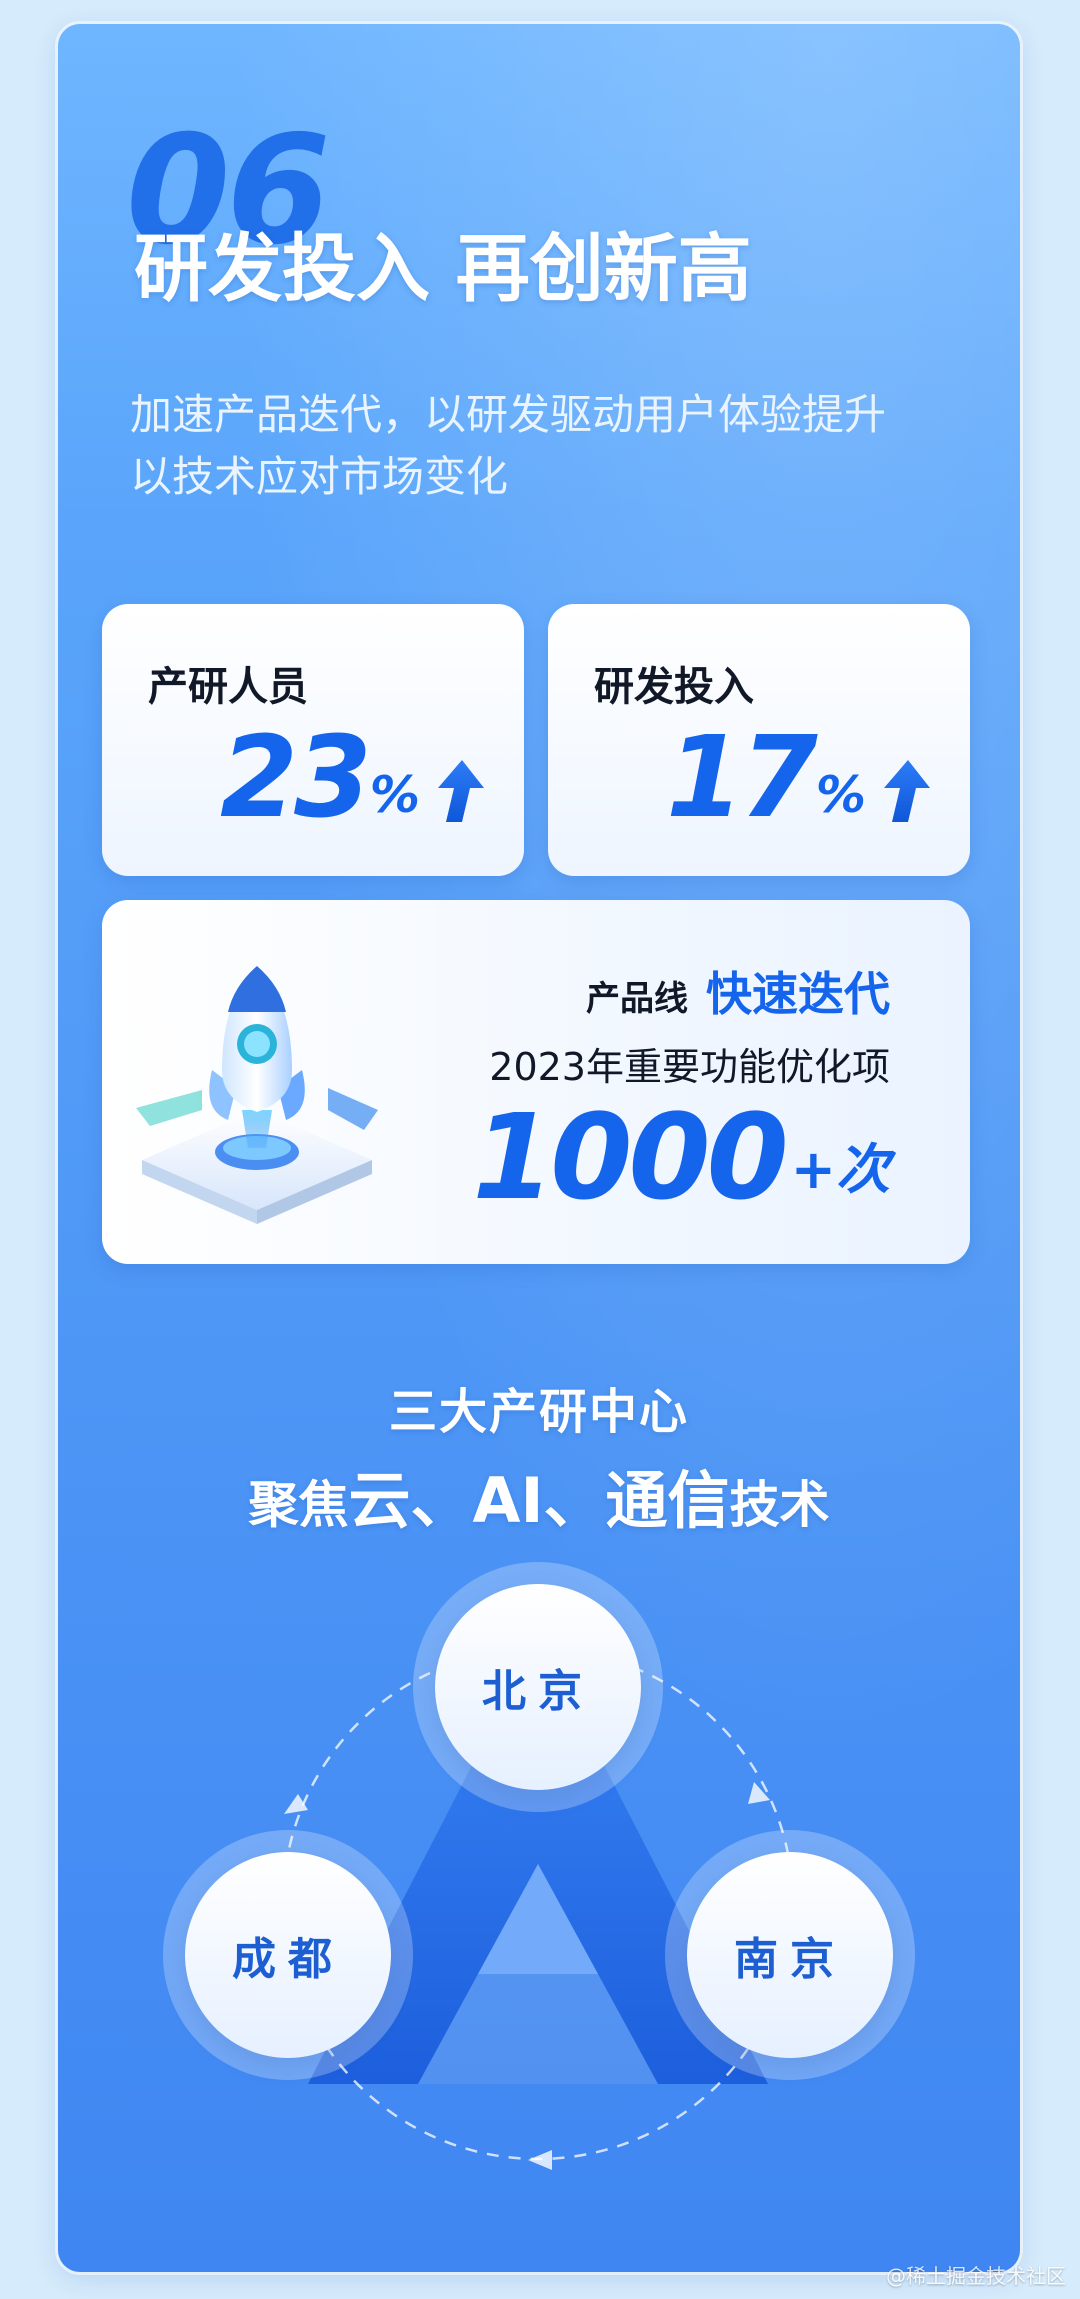 The height and width of the screenshot is (2299, 1080). Describe the element at coordinates (443, 269) in the screenshot. I see `page-title: 研发投入 再创新高` at that location.